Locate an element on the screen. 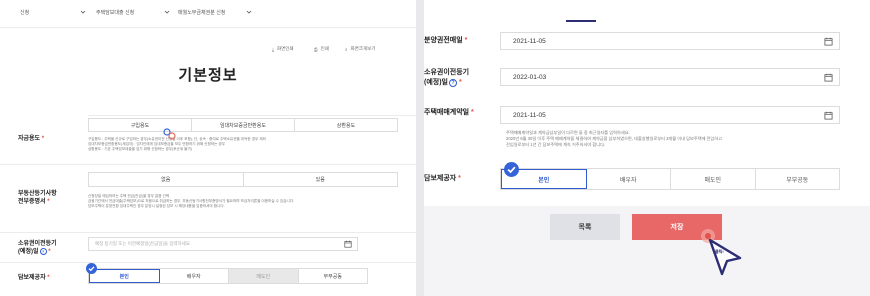 The image size is (870, 296). note-line: 전입일로부터 1년 간 담보주택에 계속 거주하셔야 합니다. is located at coordinates (556, 144).